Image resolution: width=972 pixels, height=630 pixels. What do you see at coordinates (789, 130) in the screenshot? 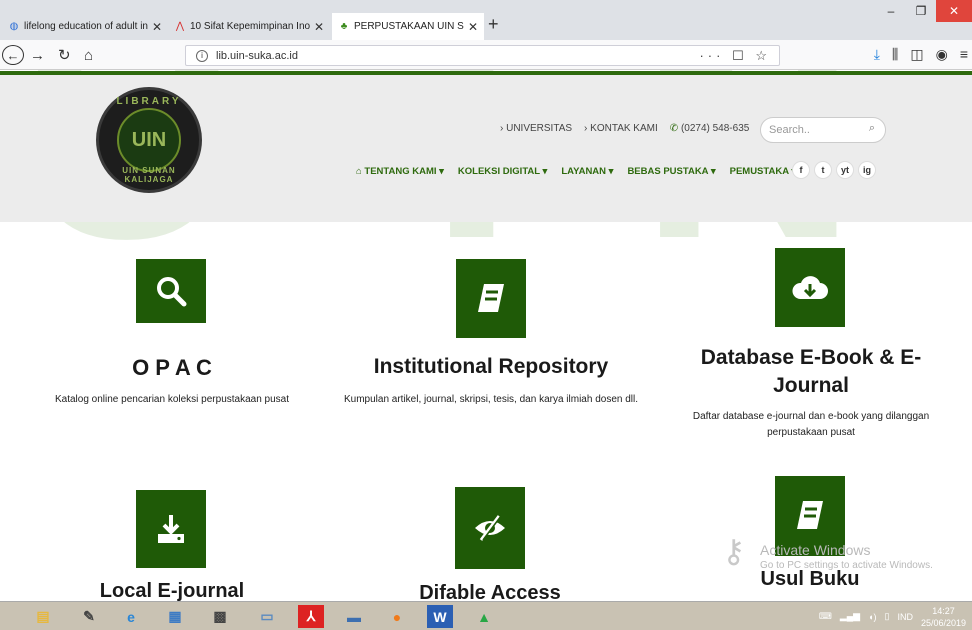
I see `search-placeholder: Search..` at bounding box center [789, 130].